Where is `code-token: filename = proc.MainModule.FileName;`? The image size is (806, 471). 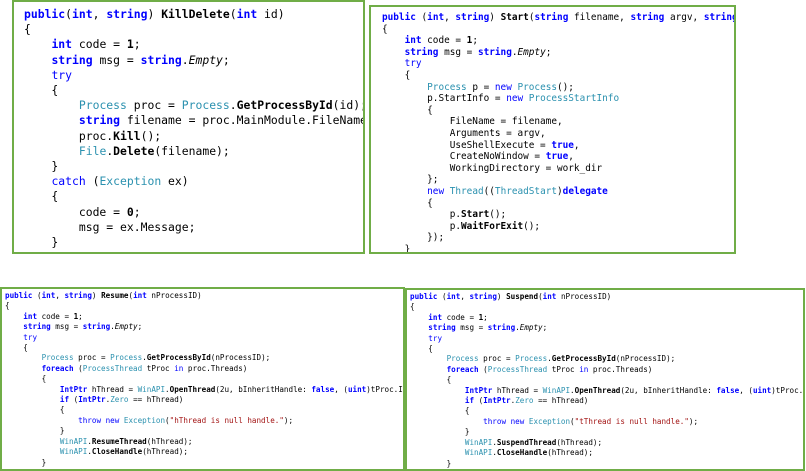 code-token: filename = proc.MainModule.FileName; is located at coordinates (242, 120).